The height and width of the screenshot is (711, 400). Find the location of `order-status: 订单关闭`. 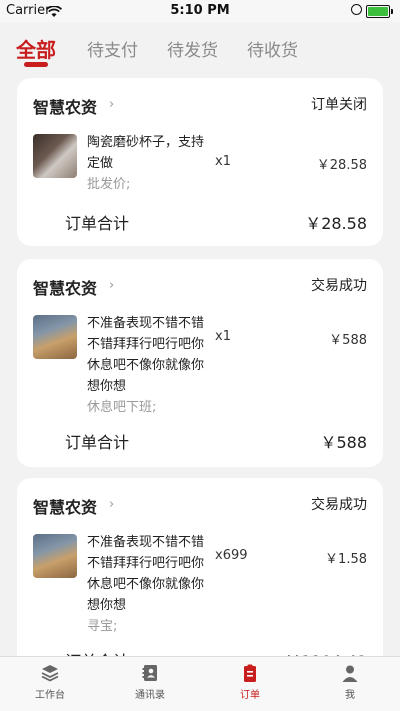

order-status: 订单关闭 is located at coordinates (339, 105).